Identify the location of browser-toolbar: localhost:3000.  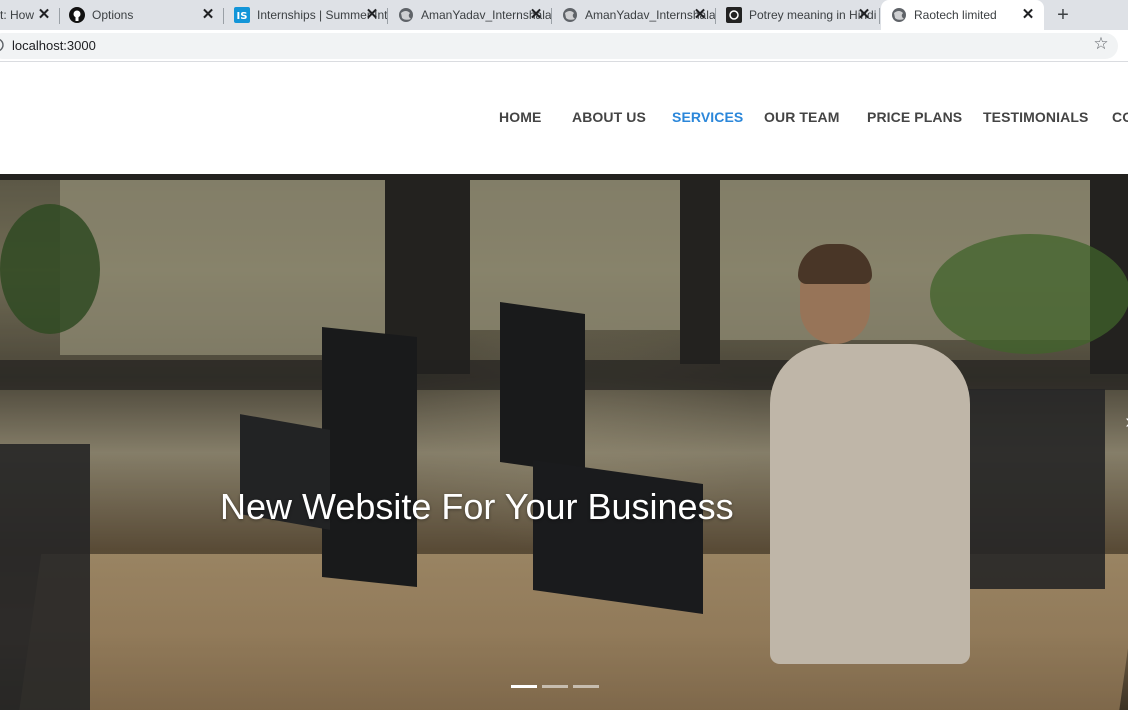
(564, 46).